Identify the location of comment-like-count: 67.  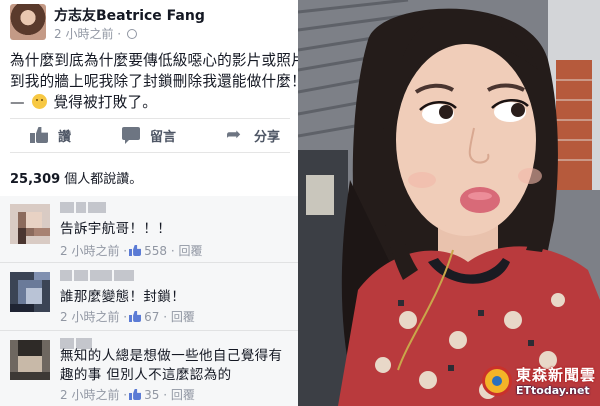
(151, 317).